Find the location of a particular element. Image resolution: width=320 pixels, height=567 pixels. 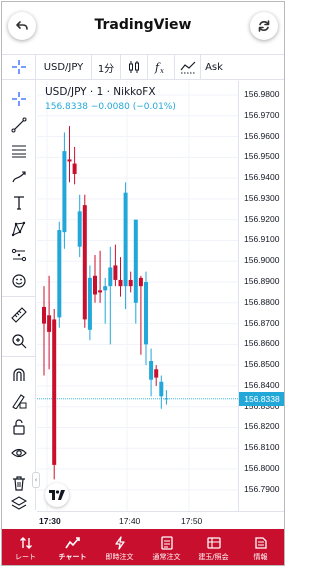

refresh-icon is located at coordinates (264, 26).